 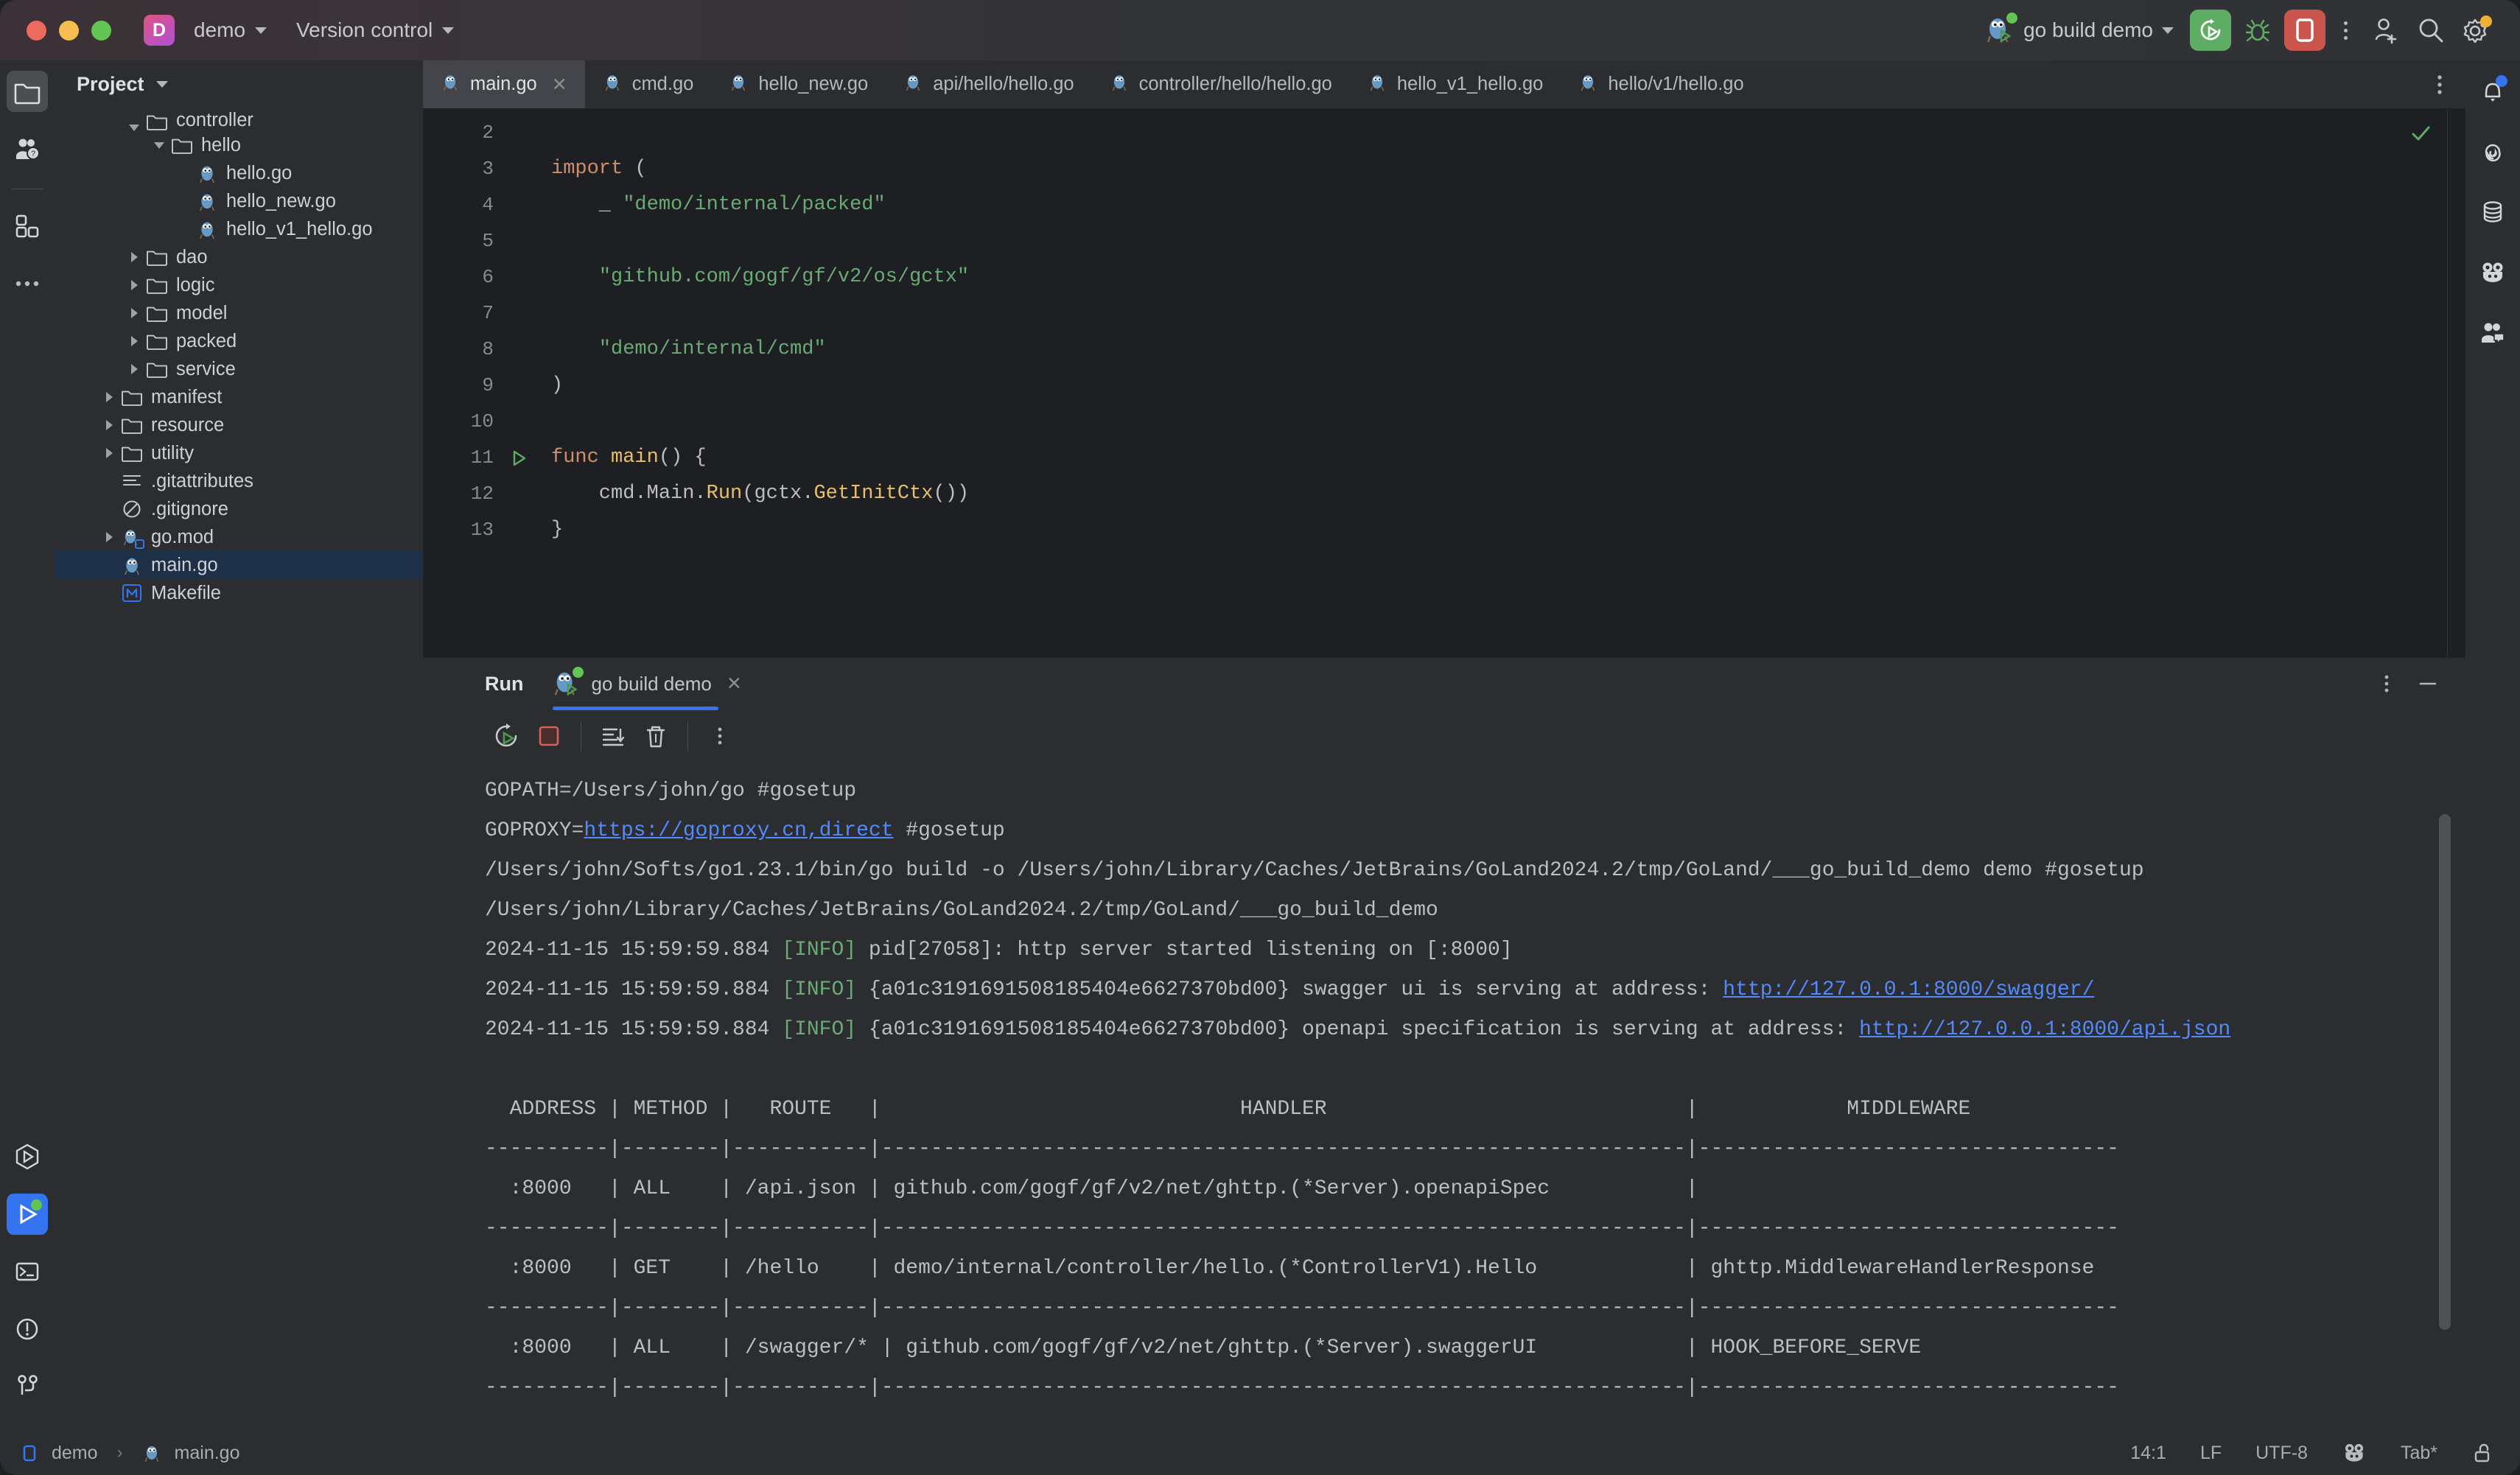 What do you see at coordinates (239, 173) in the screenshot?
I see `tree-item-hello-go: hello.go` at bounding box center [239, 173].